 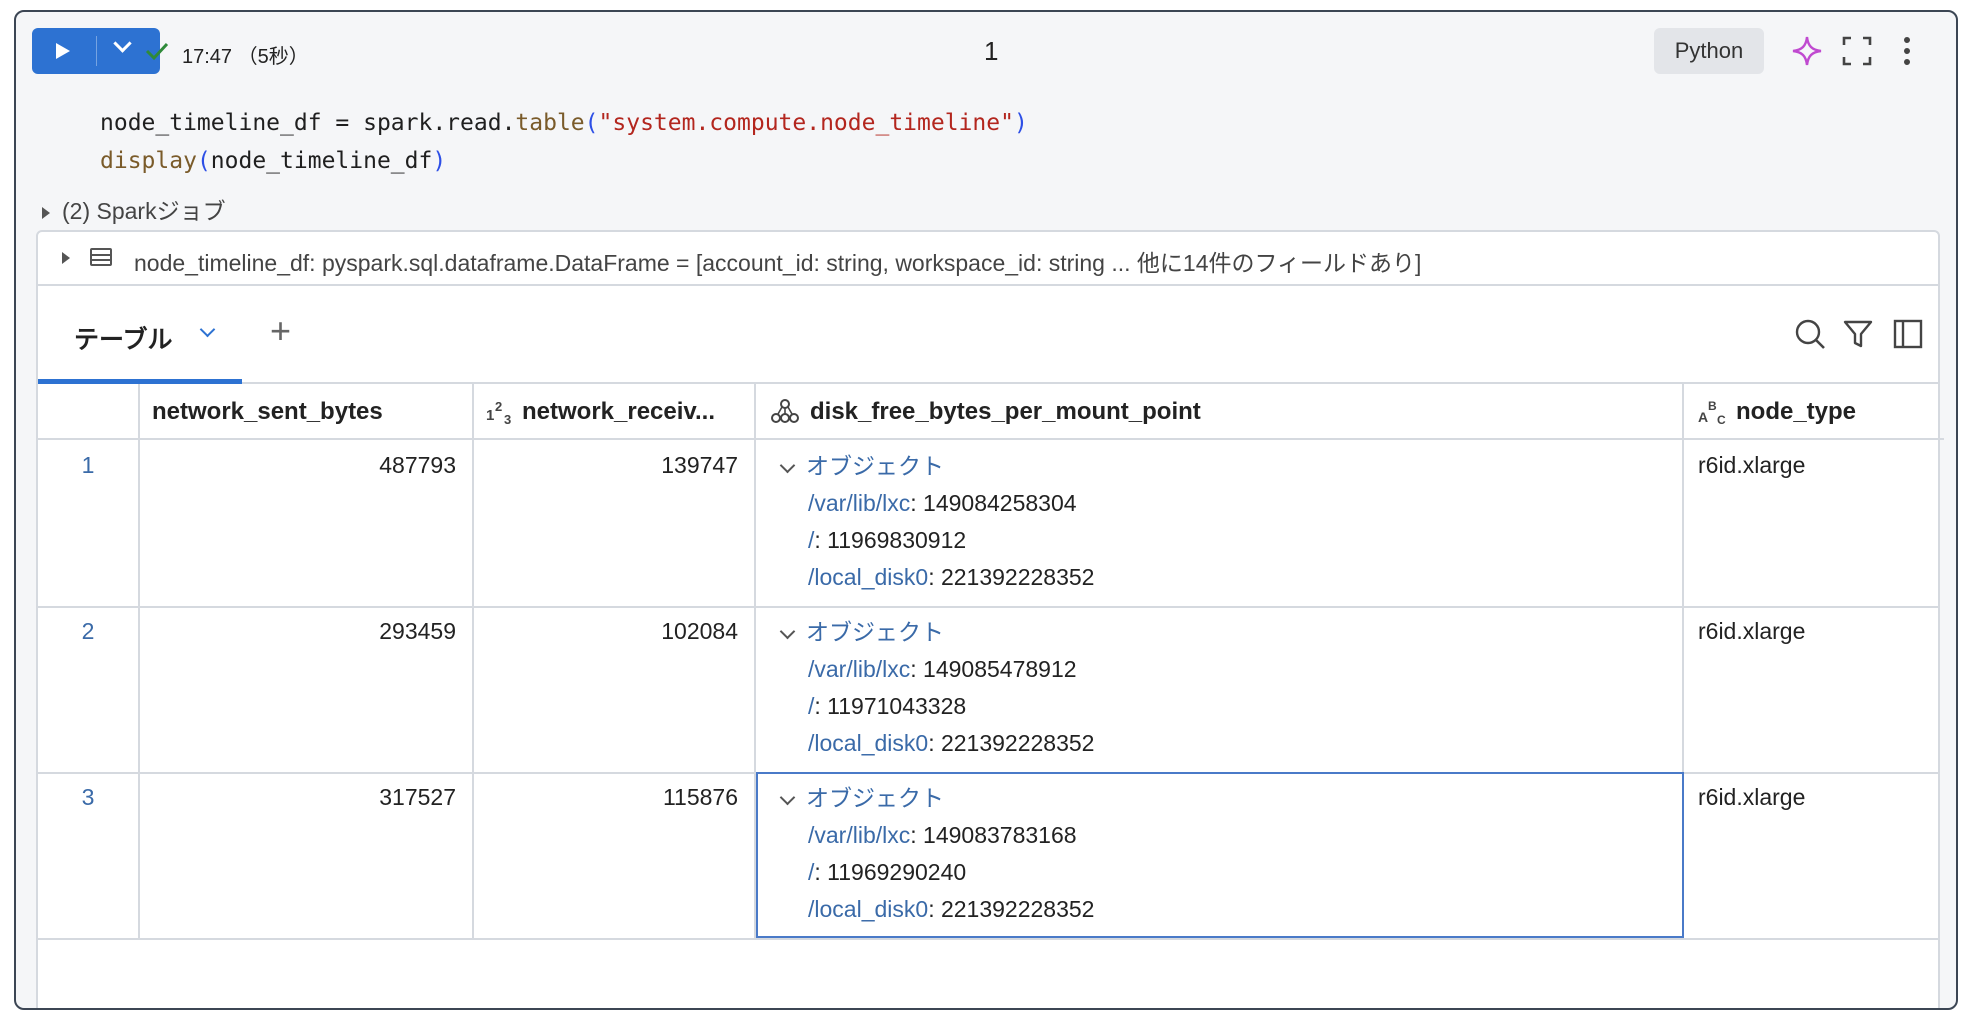 What do you see at coordinates (1721, 419) in the screenshot?
I see `svg-text: C` at bounding box center [1721, 419].